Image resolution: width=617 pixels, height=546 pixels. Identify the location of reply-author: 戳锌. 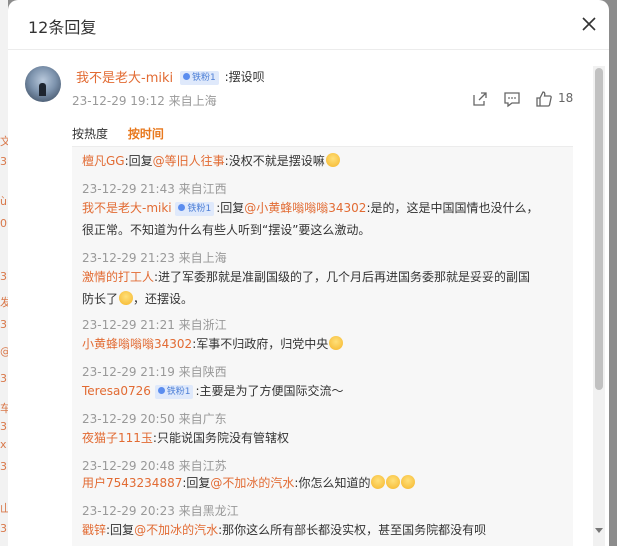
(94, 530).